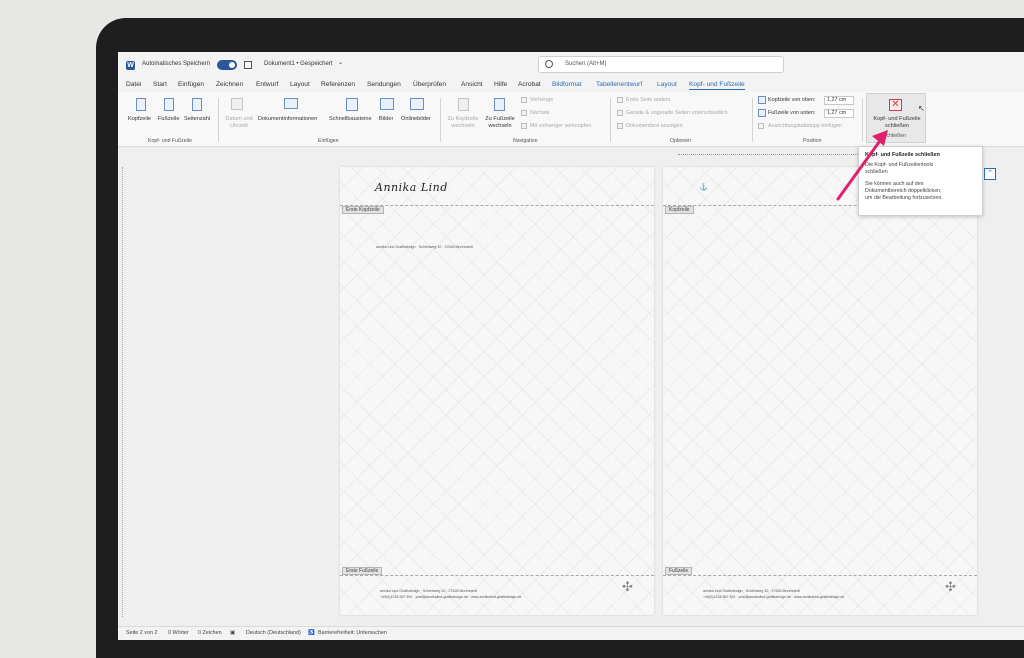 The width and height of the screenshot is (1024, 658). I want to click on tab-layout: Layout, so click(300, 84).